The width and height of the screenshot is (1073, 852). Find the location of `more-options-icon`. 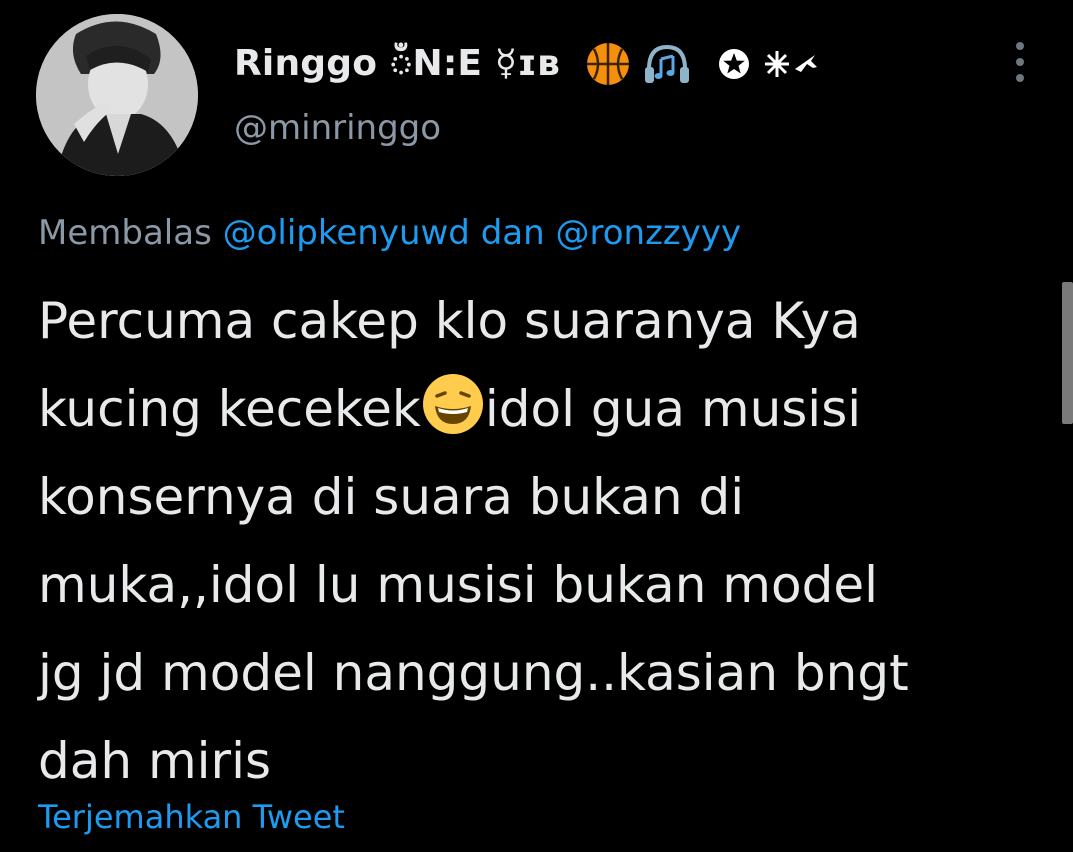

more-options-icon is located at coordinates (1020, 62).